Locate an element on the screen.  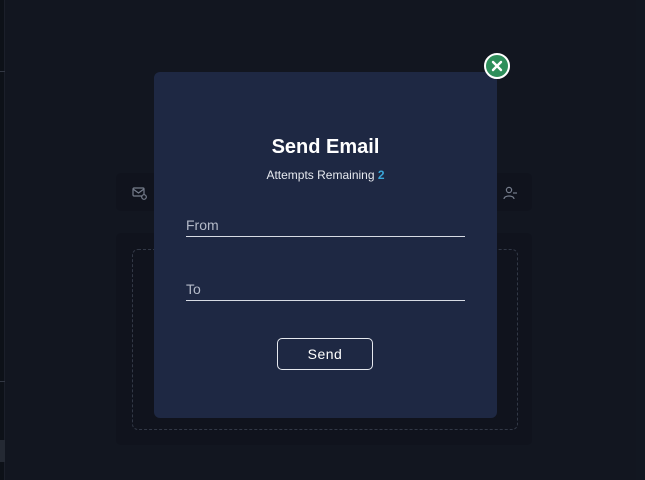
close-icon is located at coordinates (497, 66).